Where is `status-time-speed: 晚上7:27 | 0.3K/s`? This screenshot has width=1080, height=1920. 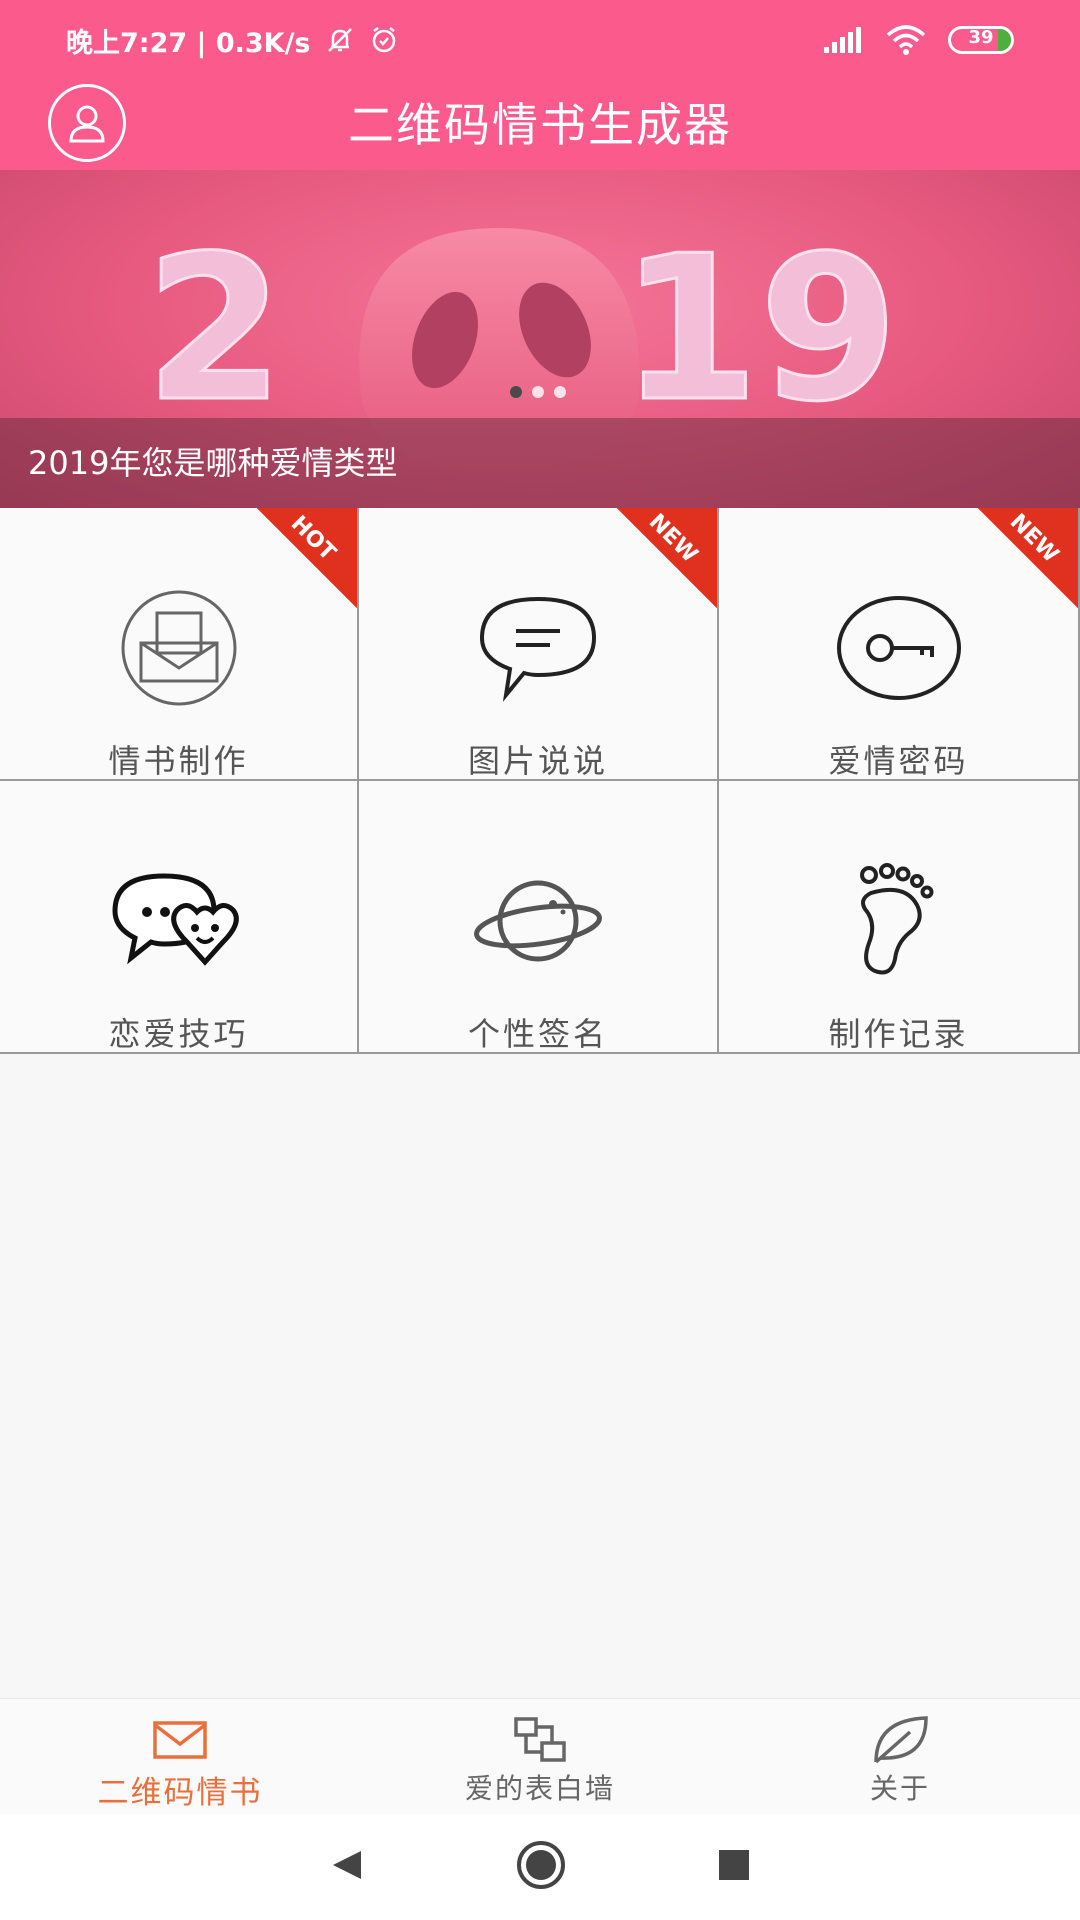
status-time-speed: 晚上7:27 | 0.3K/s is located at coordinates (188, 43).